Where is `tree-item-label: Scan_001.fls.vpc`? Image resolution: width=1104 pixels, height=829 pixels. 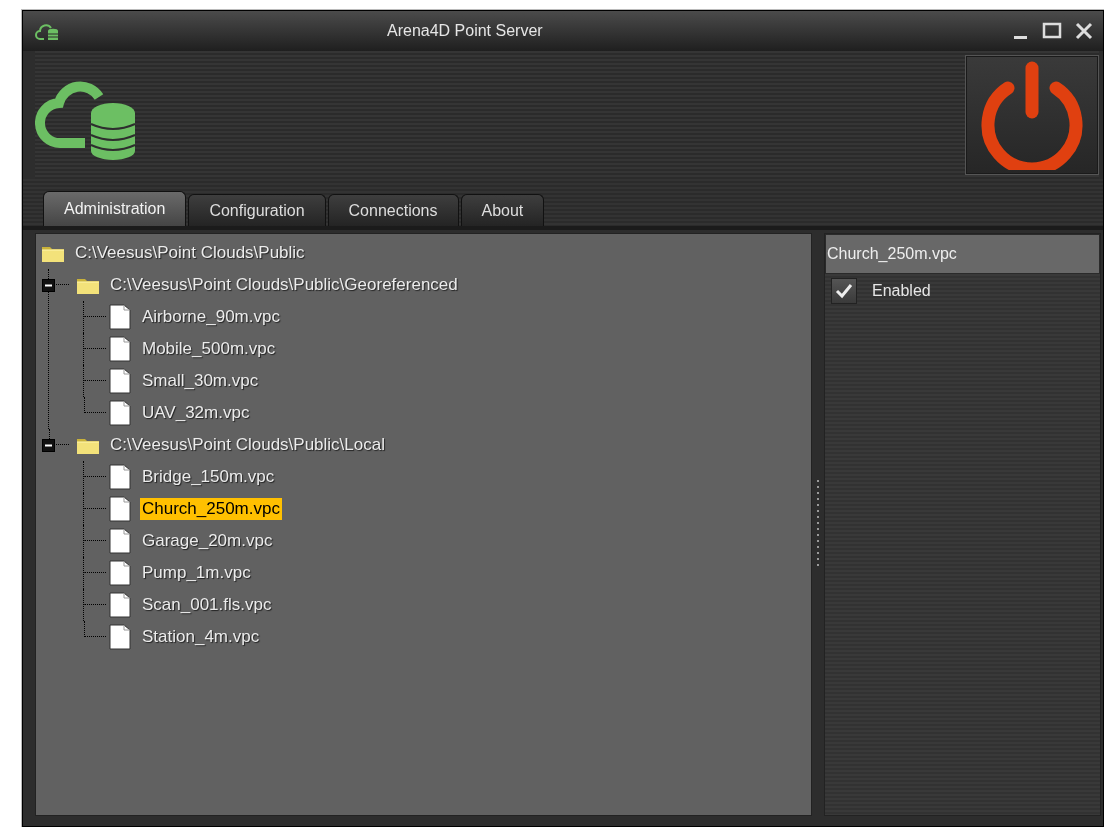 tree-item-label: Scan_001.fls.vpc is located at coordinates (207, 605).